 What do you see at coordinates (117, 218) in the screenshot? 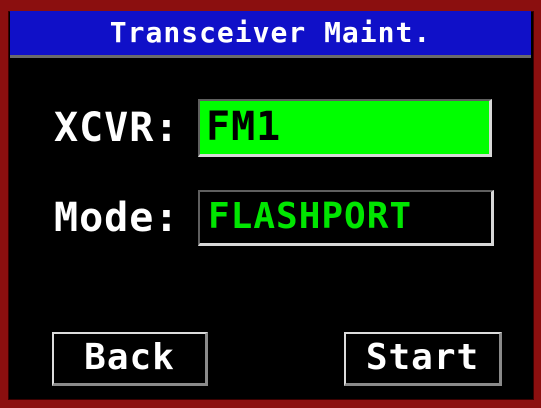
I see `mode-label: Mode:` at bounding box center [117, 218].